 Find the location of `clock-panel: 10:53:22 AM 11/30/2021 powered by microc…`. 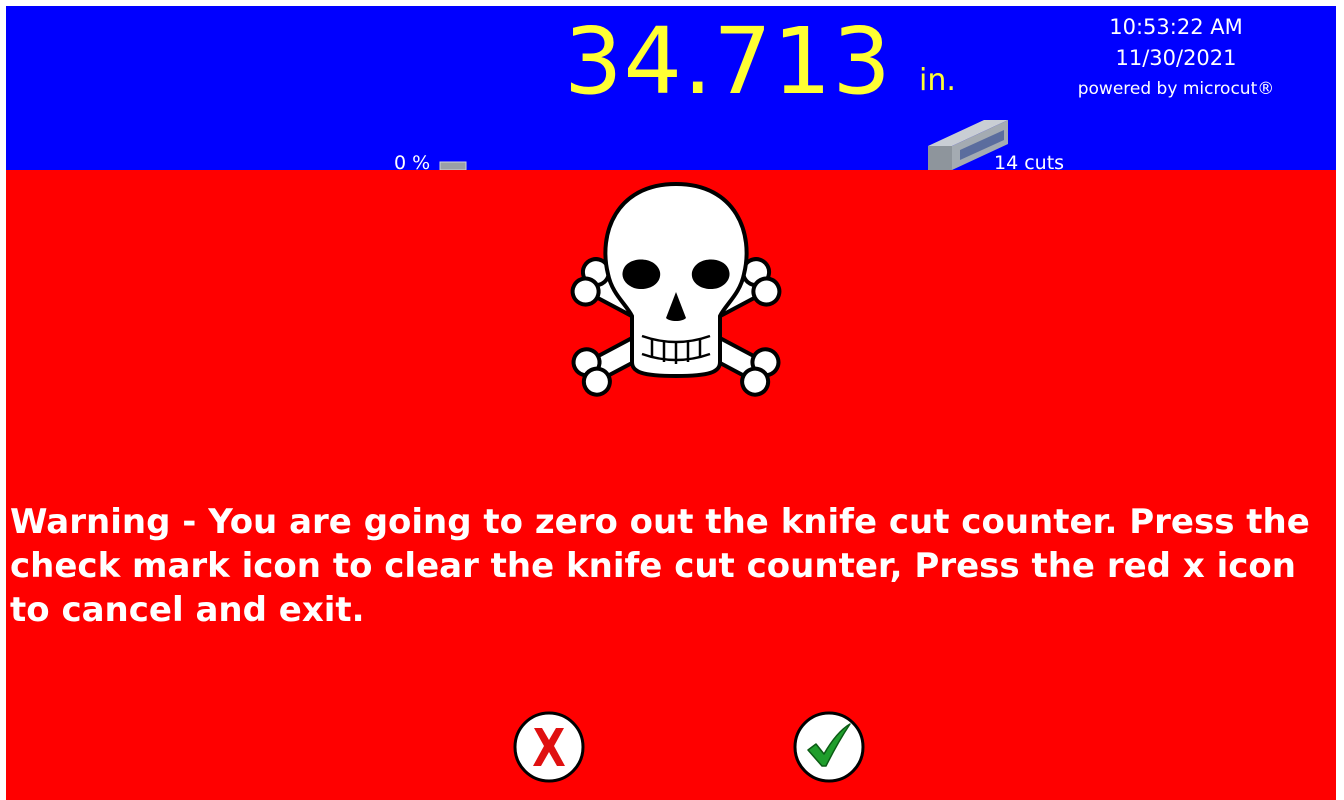

clock-panel: 10:53:22 AM 11/30/2021 powered by microc… is located at coordinates (1176, 57).